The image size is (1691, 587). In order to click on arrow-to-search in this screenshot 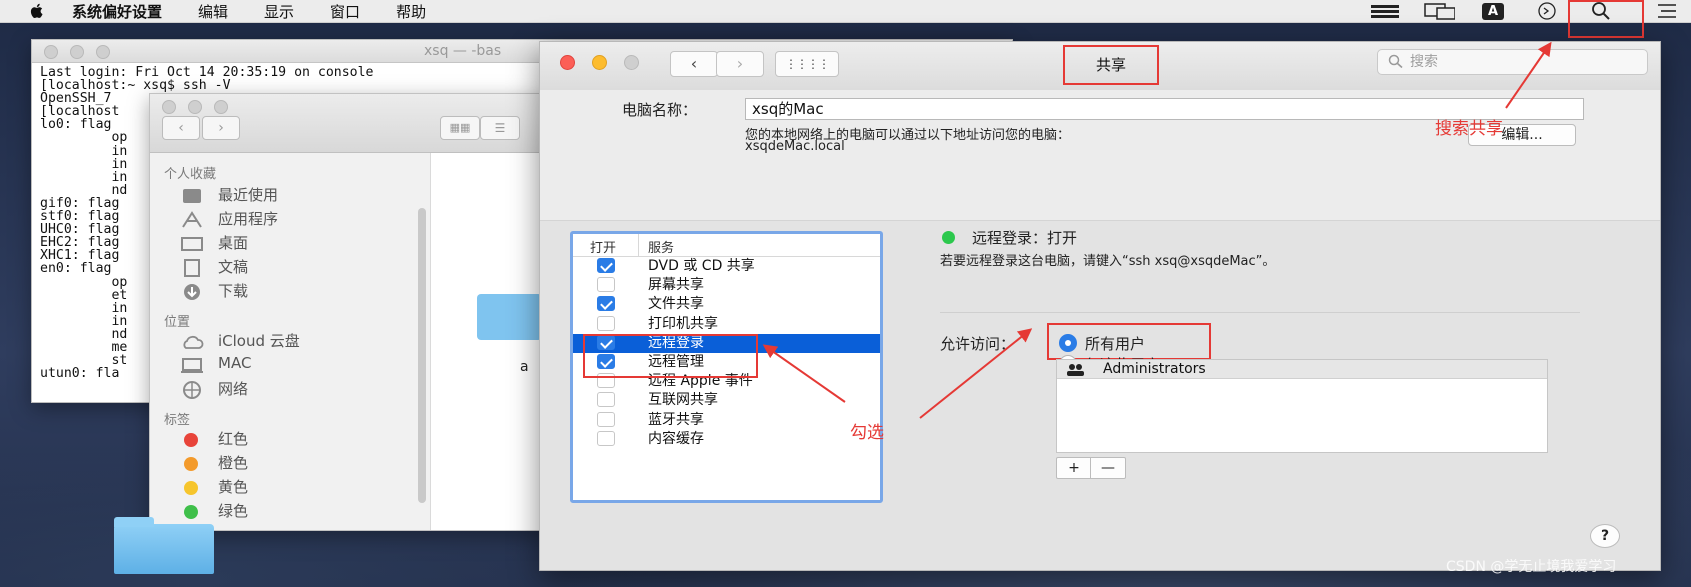, I will do `click(1528, 75)`.